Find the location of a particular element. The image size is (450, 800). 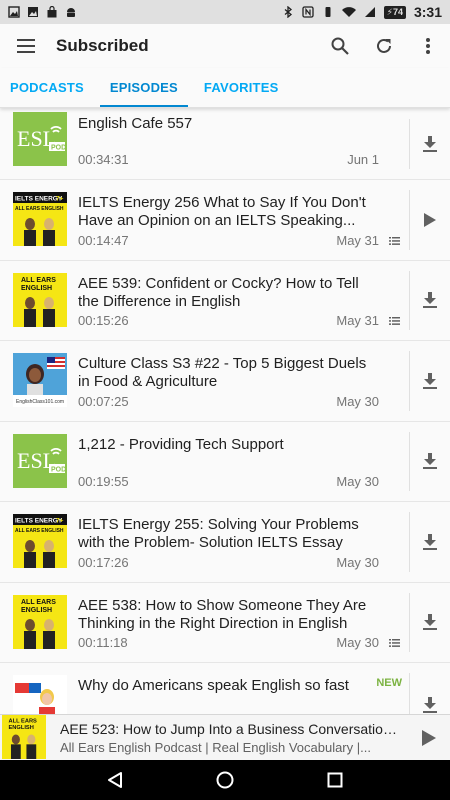

more-vert-icon is located at coordinates (428, 46).